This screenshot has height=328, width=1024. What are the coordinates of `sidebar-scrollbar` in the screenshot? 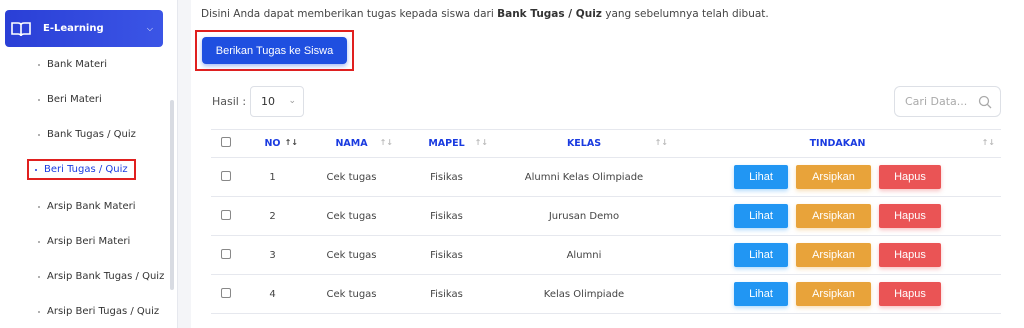 It's located at (172, 195).